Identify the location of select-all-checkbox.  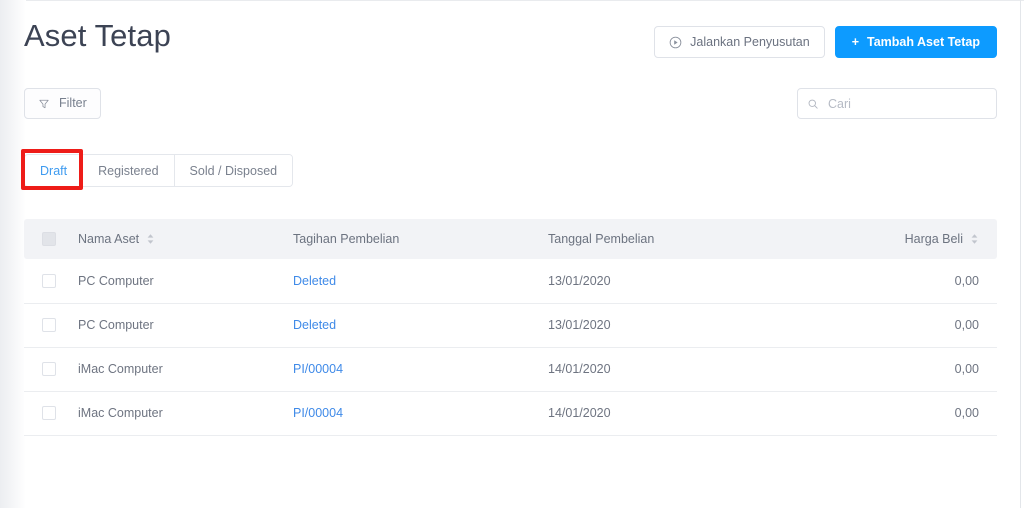
(49, 239).